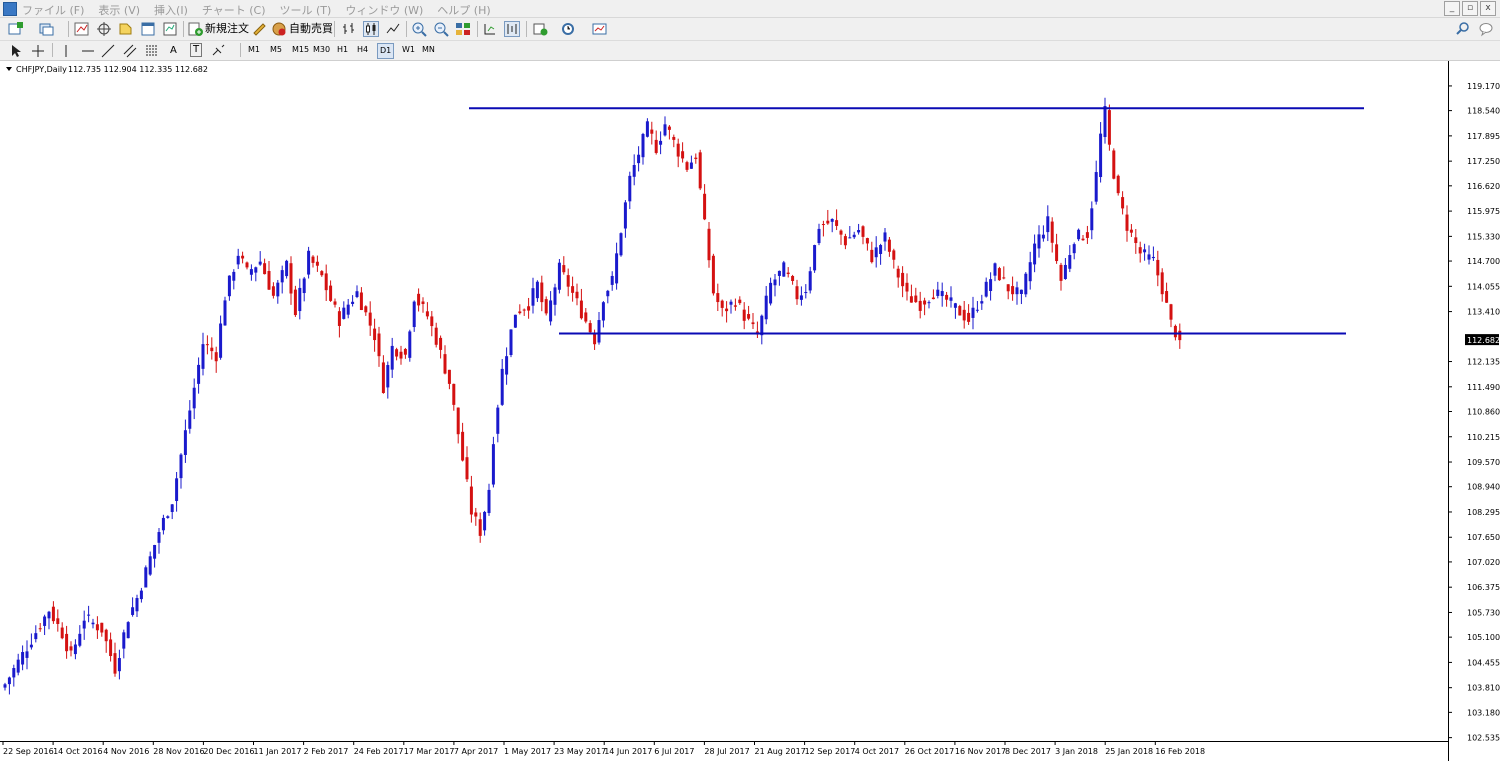 The width and height of the screenshot is (1500, 761). Describe the element at coordinates (1483, 312) in the screenshot. I see `price-tick-label: 113.410` at that location.